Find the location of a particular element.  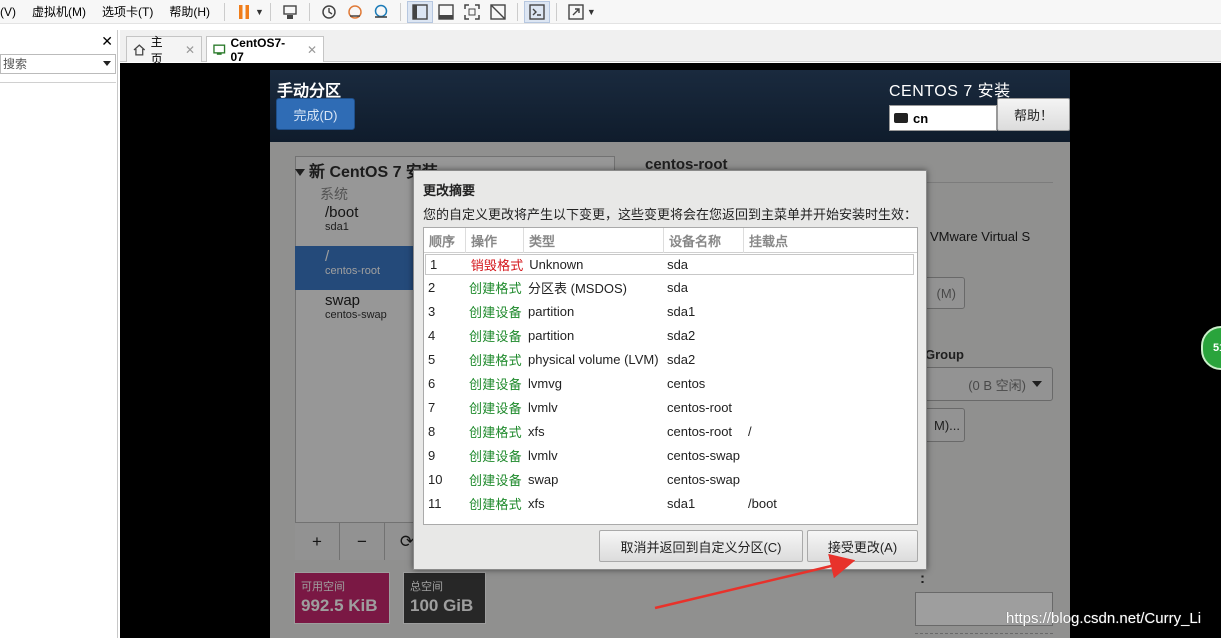

tab-home: 主页 ✕ is located at coordinates (164, 50).